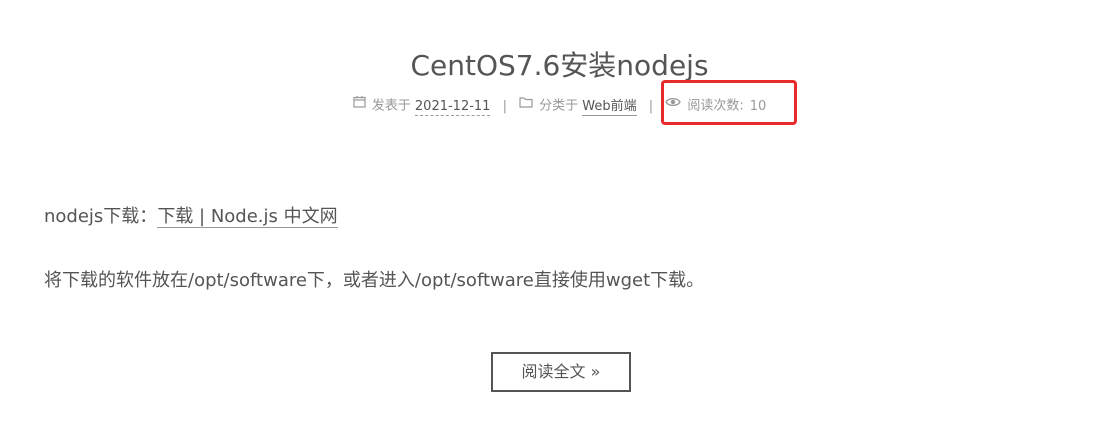  What do you see at coordinates (758, 106) in the screenshot?
I see `views-count: 10` at bounding box center [758, 106].